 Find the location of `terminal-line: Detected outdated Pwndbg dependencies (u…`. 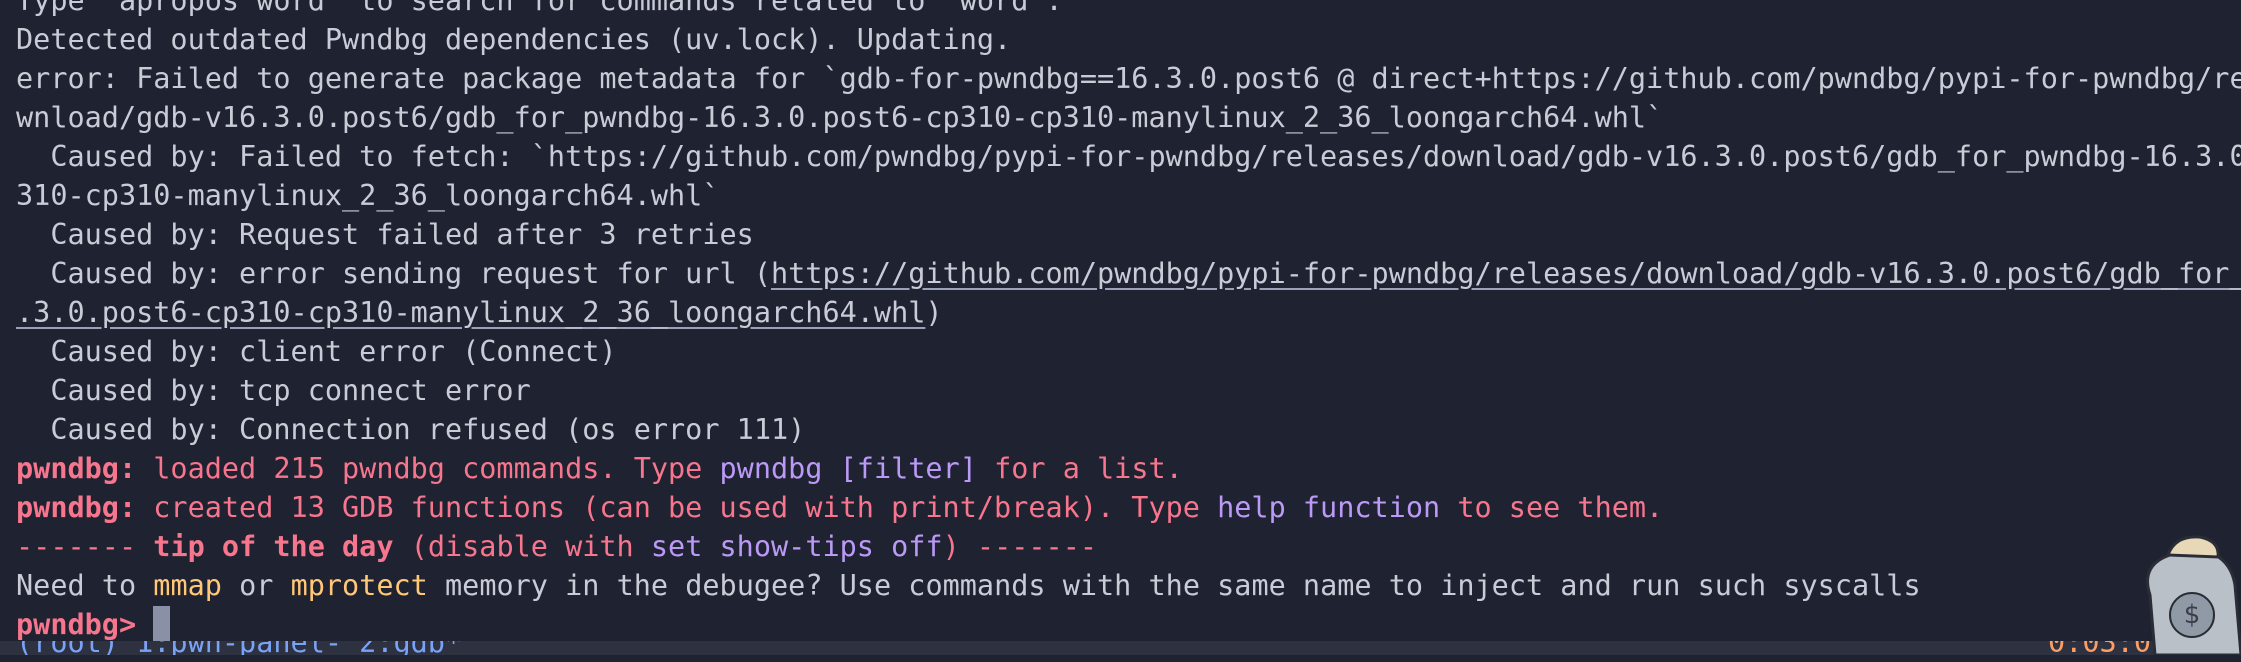

terminal-line: Detected outdated Pwndbg dependencies (u… is located at coordinates (514, 39).